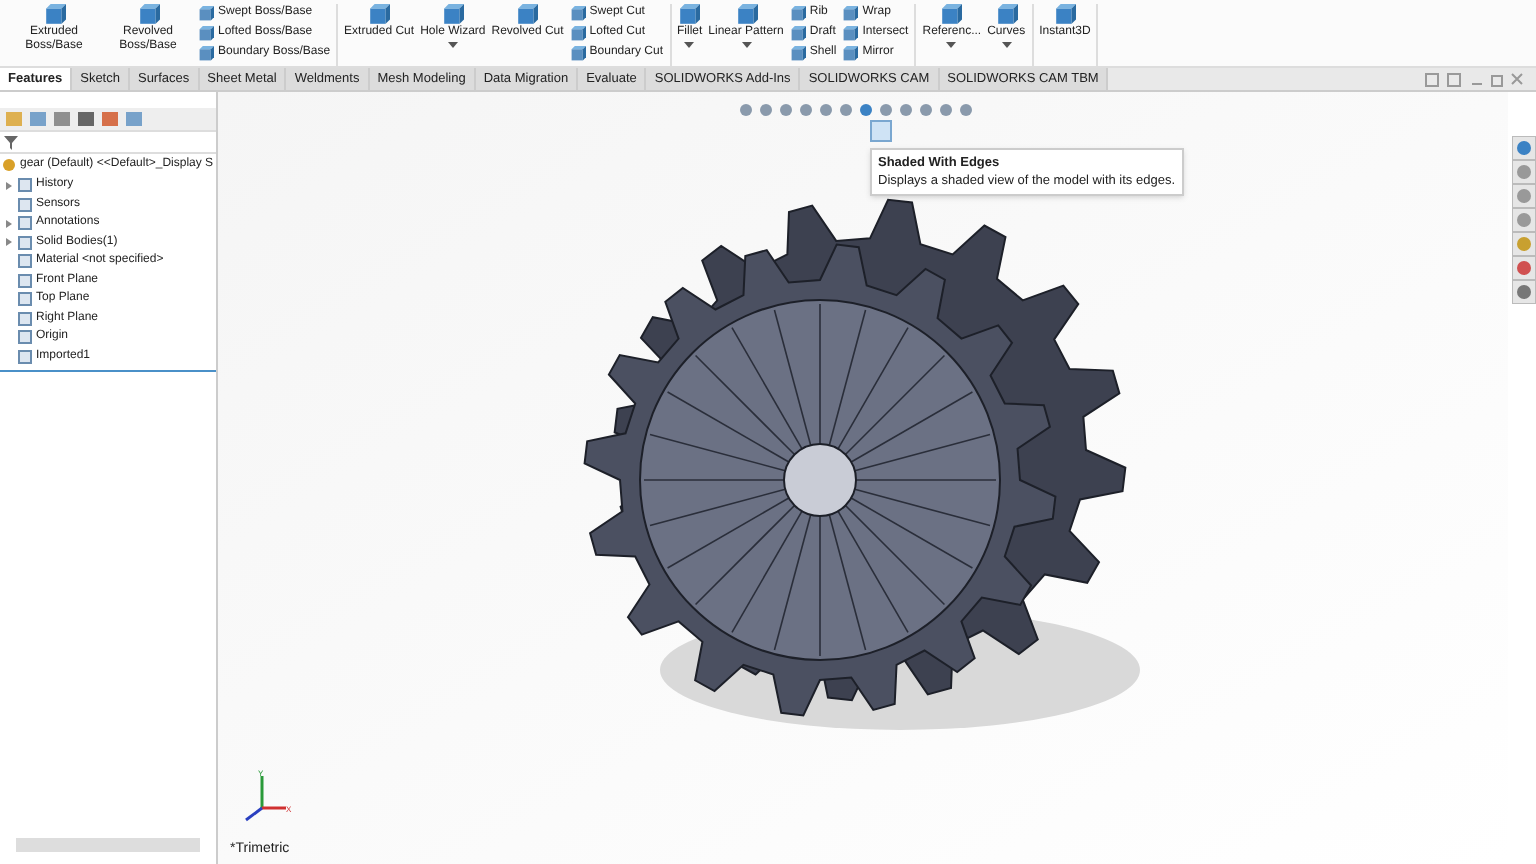 The height and width of the screenshot is (864, 1536). Describe the element at coordinates (881, 131) in the screenshot. I see `shaded-with-edges-button` at that location.